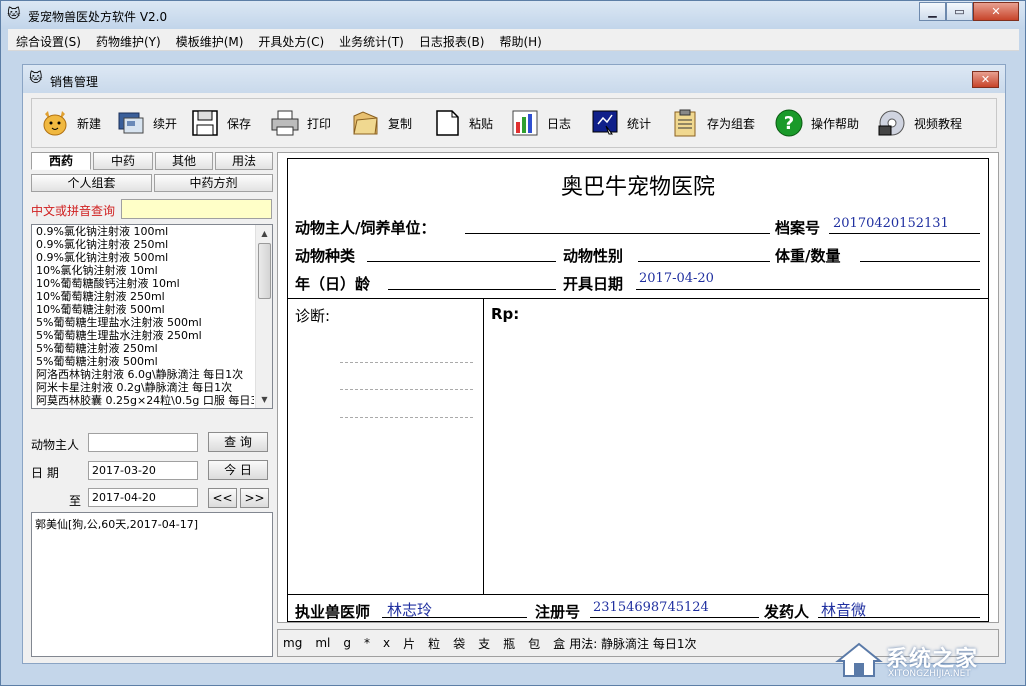  I want to click on unit-stick: 支, so click(484, 643).